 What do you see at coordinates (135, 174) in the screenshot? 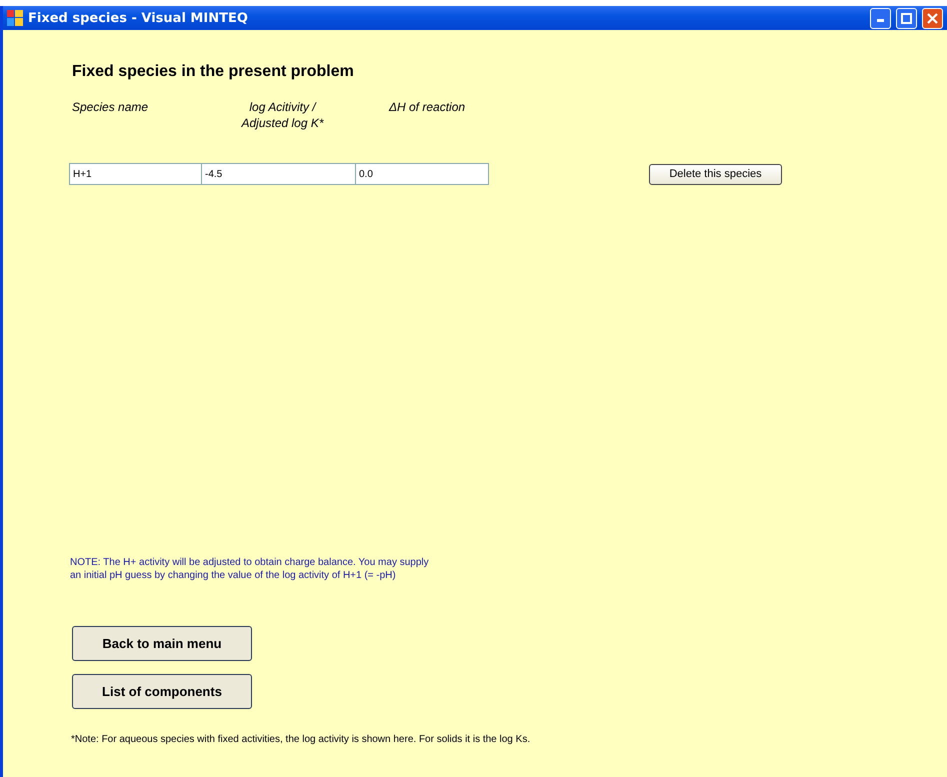
I see `input-field: H+1` at bounding box center [135, 174].